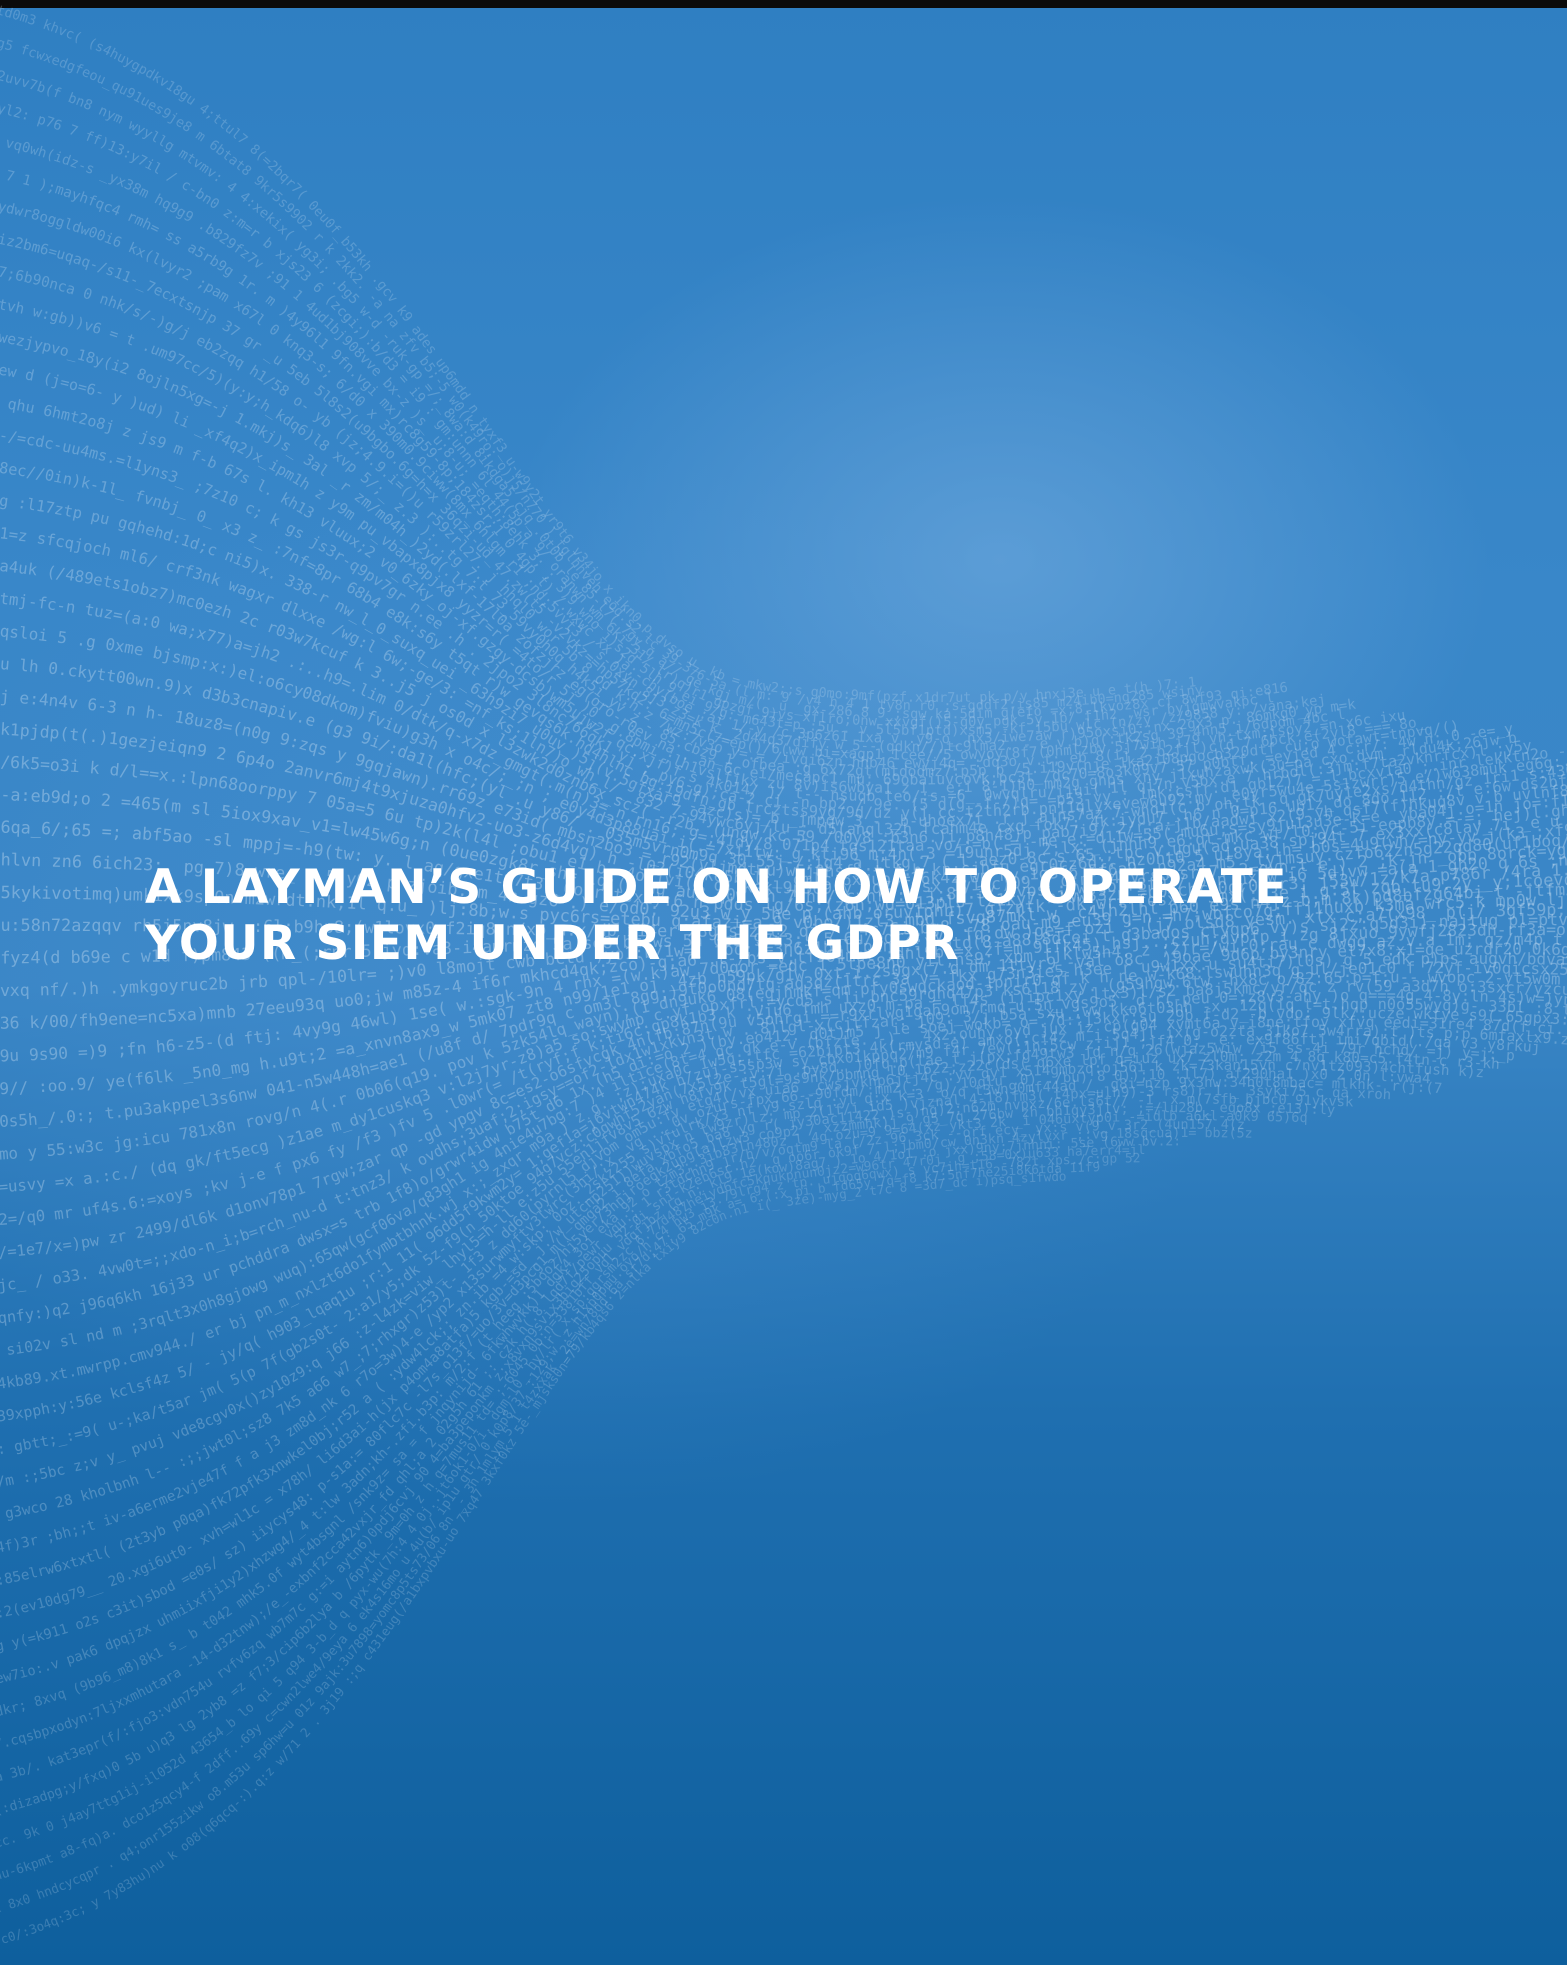 Image resolution: width=1567 pixels, height=1965 pixels. What do you see at coordinates (775, 944) in the screenshot?
I see `cover-title-line-2: YOUR SIEM UNDER THE GDPR` at bounding box center [775, 944].